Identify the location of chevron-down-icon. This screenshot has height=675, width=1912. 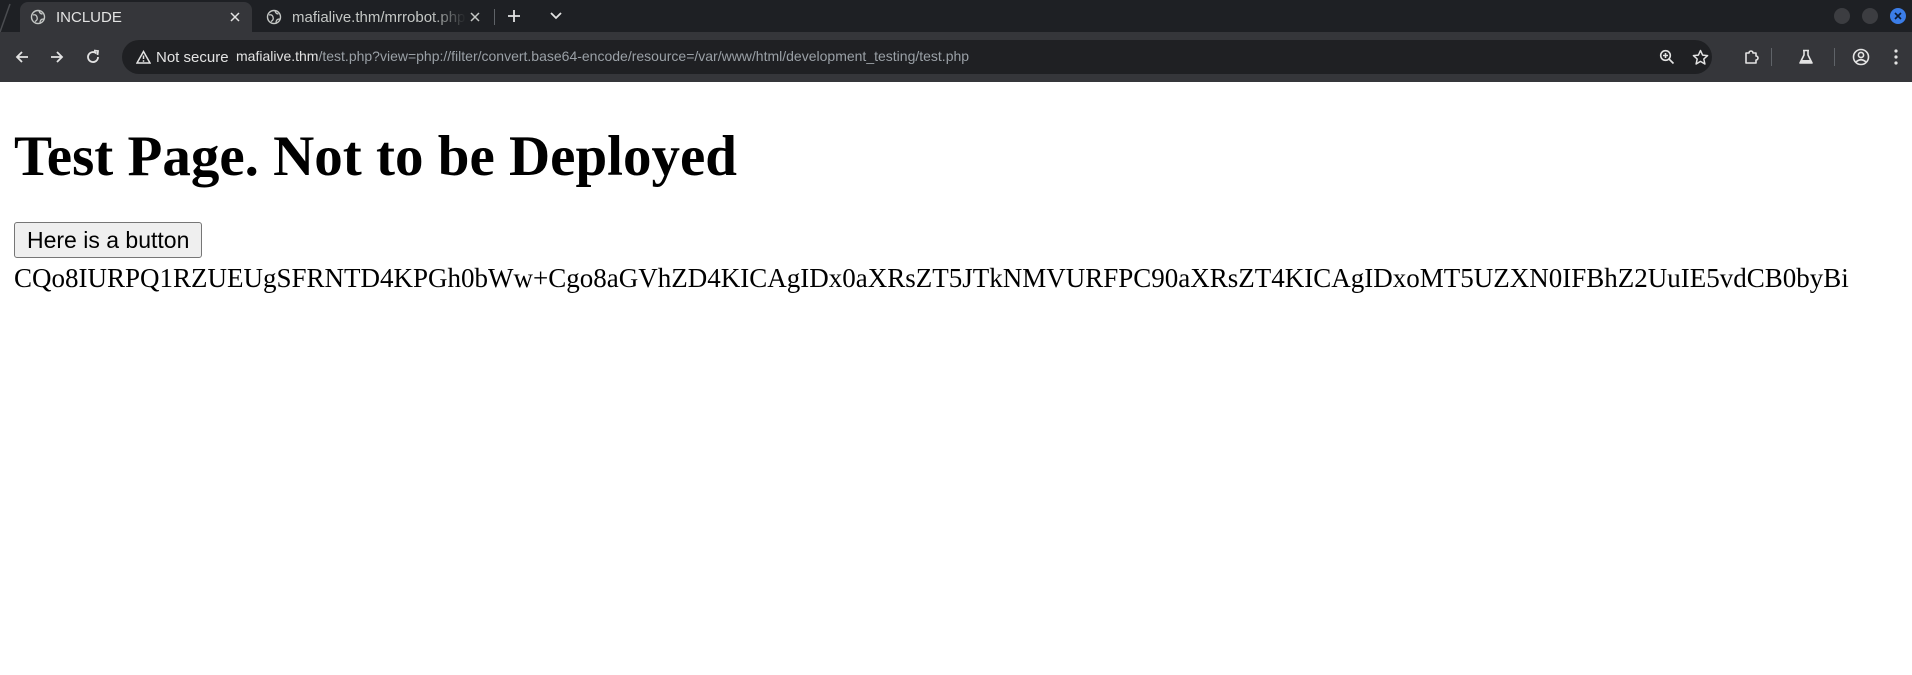
(556, 16).